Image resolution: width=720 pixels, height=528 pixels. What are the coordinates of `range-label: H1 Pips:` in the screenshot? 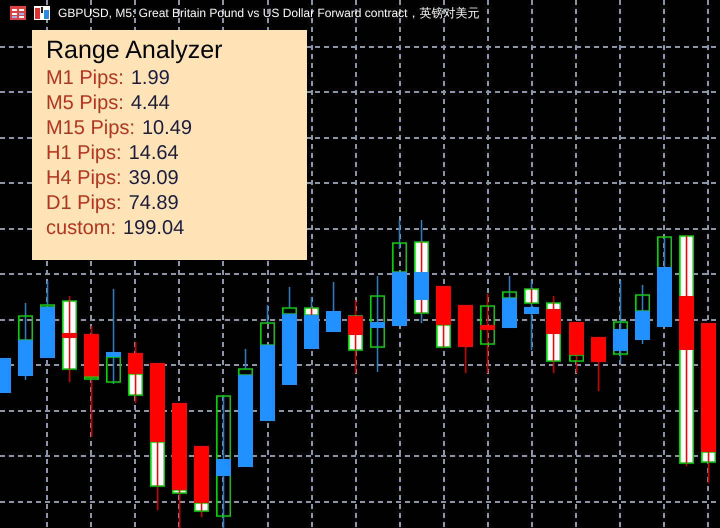 It's located at (84, 153).